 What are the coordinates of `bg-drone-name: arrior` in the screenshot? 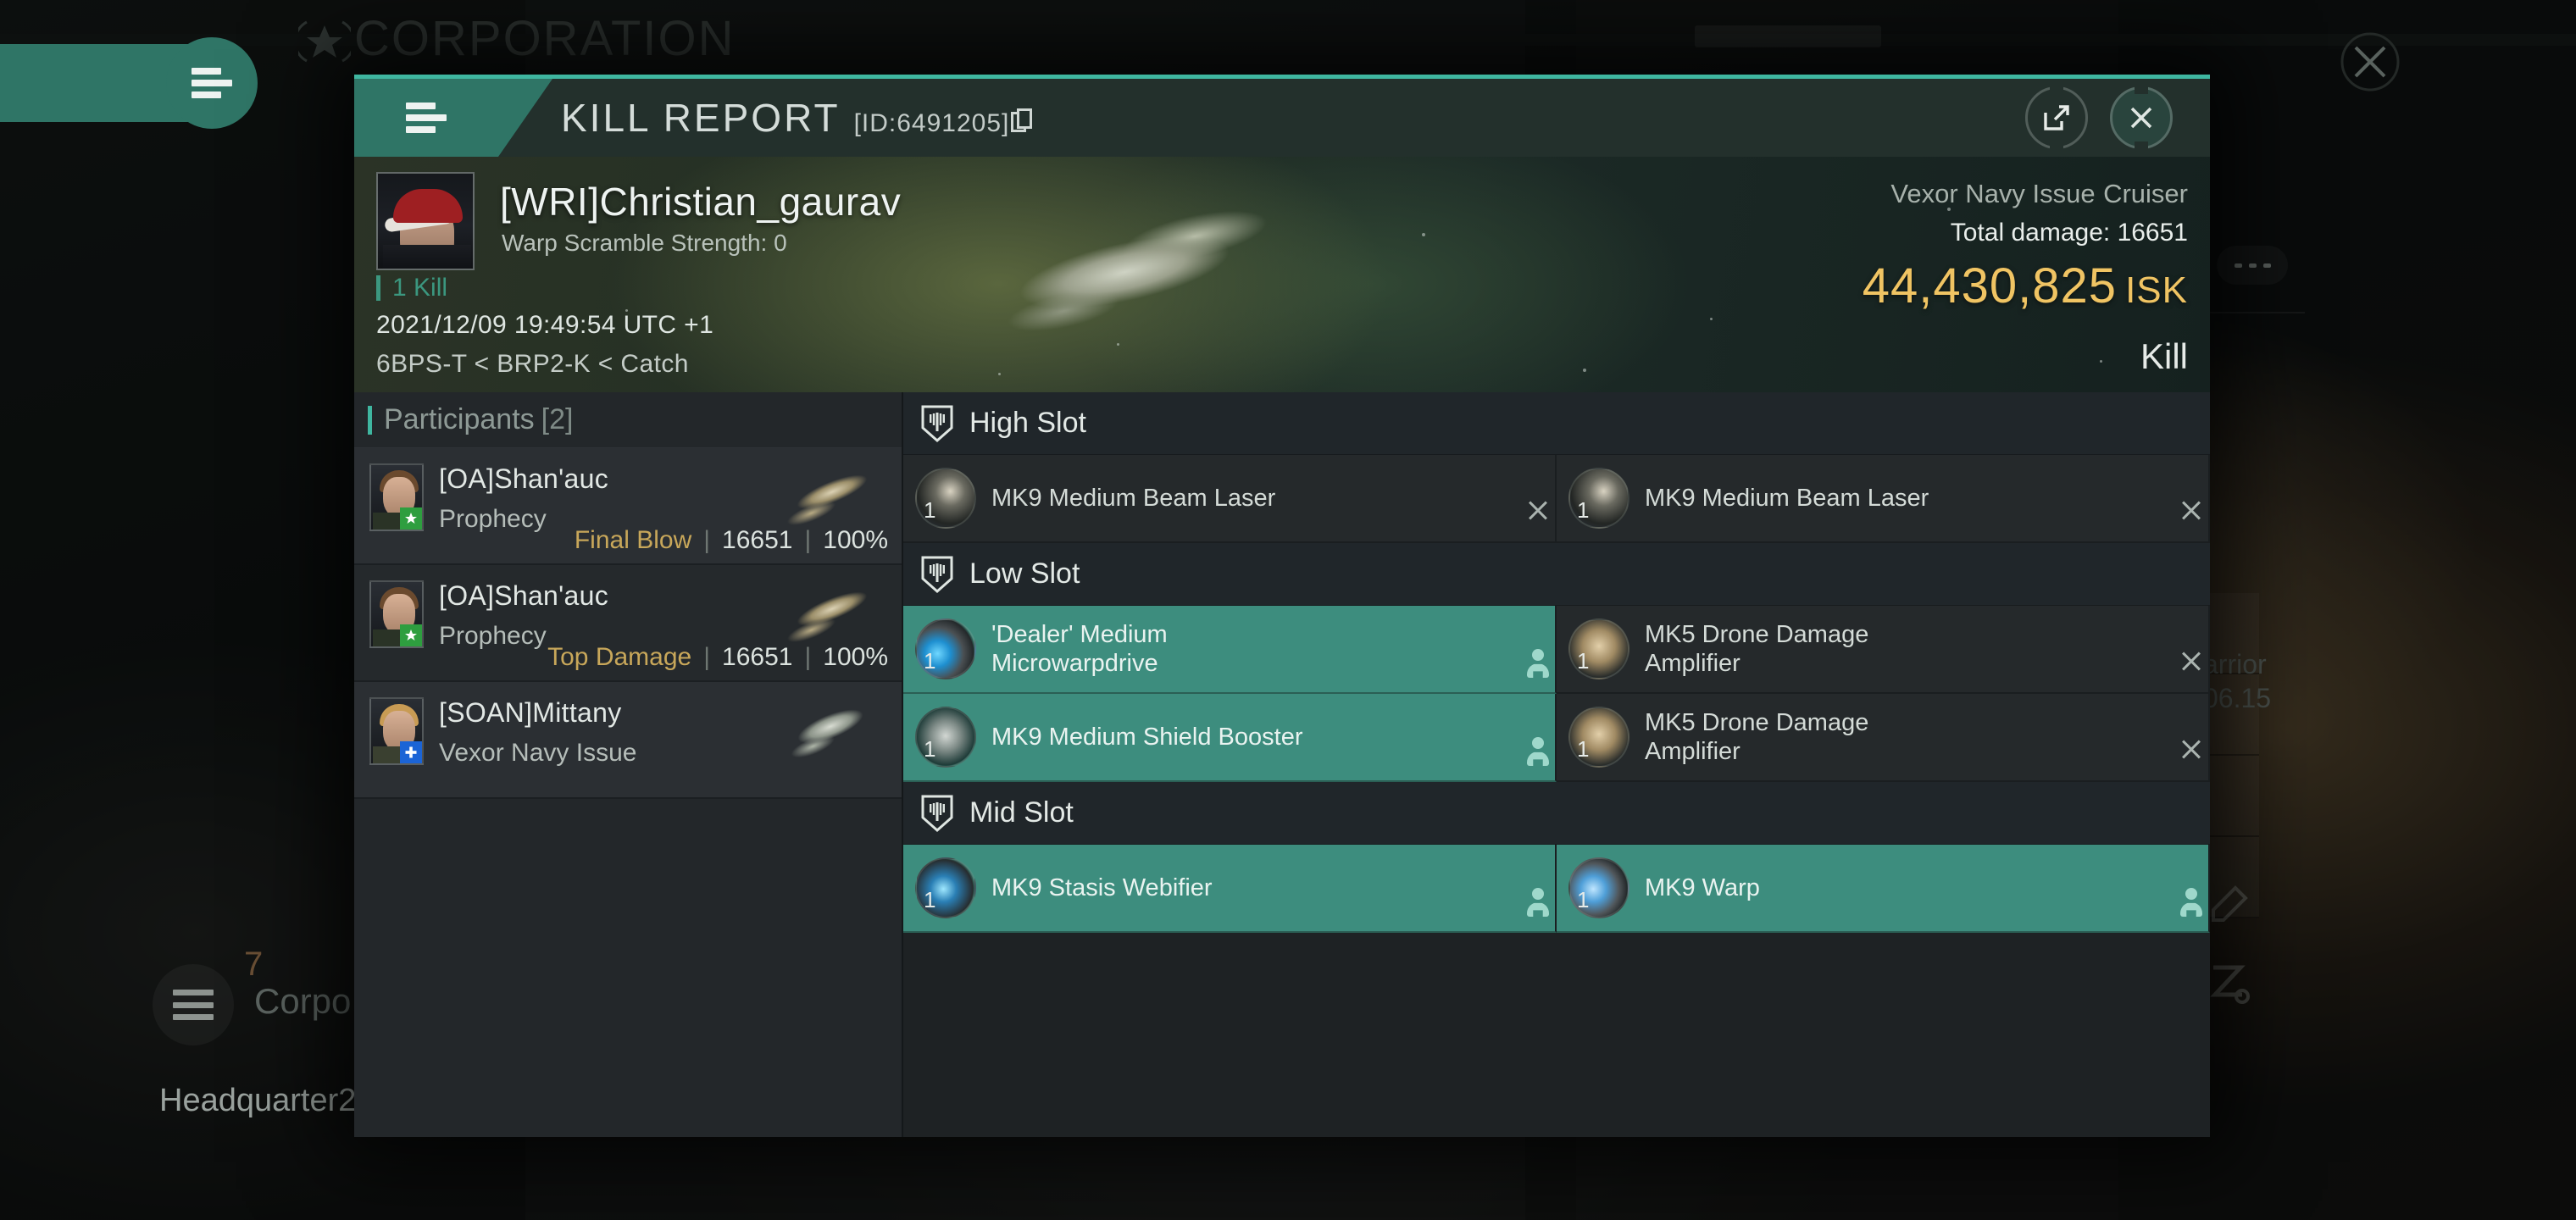 It's located at (2235, 664).